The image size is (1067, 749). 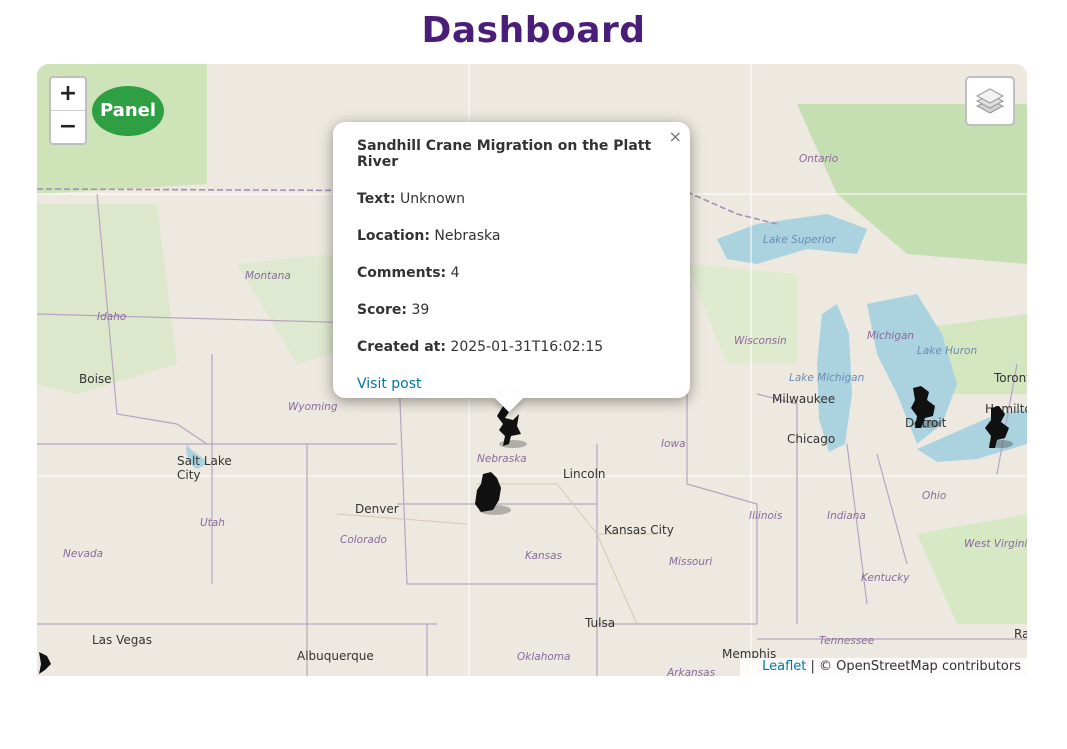 What do you see at coordinates (363, 540) in the screenshot?
I see `state-label: Colorado` at bounding box center [363, 540].